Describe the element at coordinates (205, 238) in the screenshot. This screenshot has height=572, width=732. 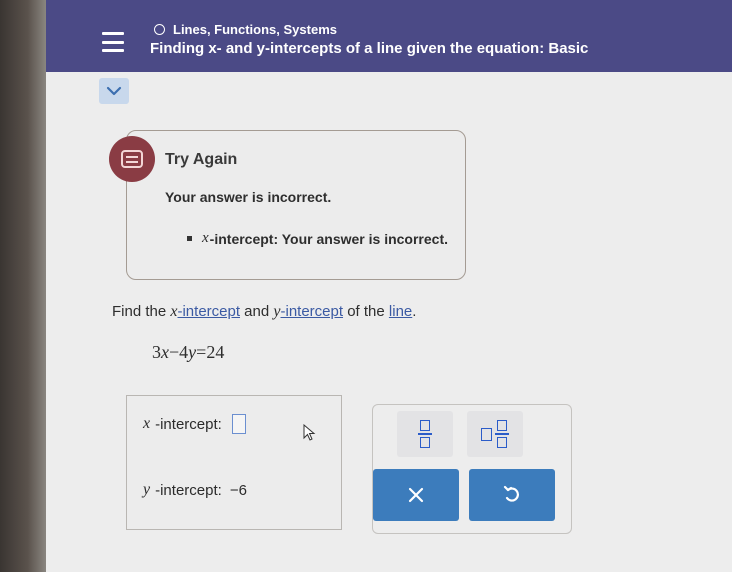
I see `bullet-variable: x` at that location.